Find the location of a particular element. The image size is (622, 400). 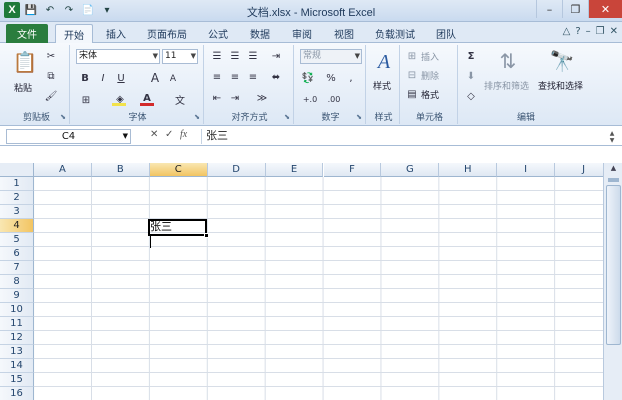

column-header-d: D is located at coordinates (236, 170).